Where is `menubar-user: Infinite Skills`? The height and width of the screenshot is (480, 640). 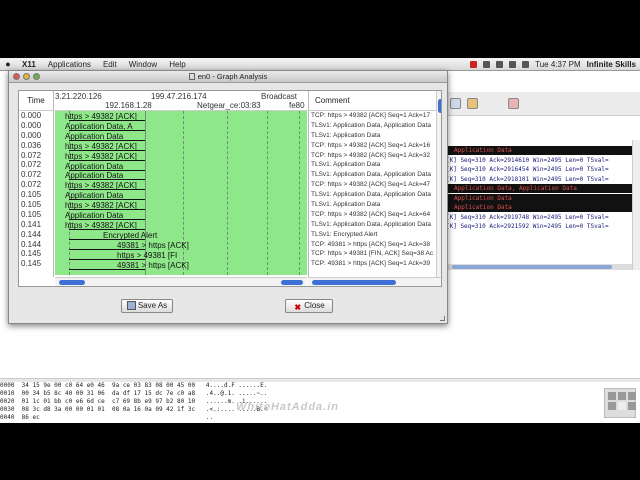 menubar-user: Infinite Skills is located at coordinates (611, 64).